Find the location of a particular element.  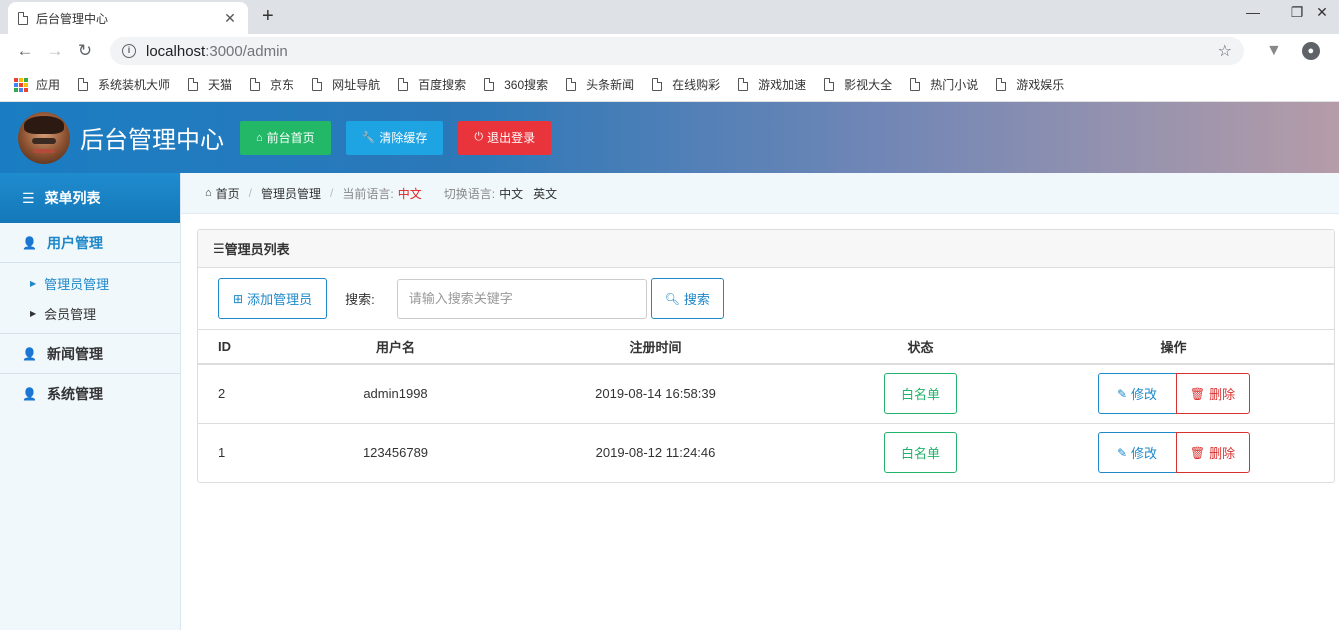

add-admin-button: ⊞ 添加管理员 is located at coordinates (273, 298).